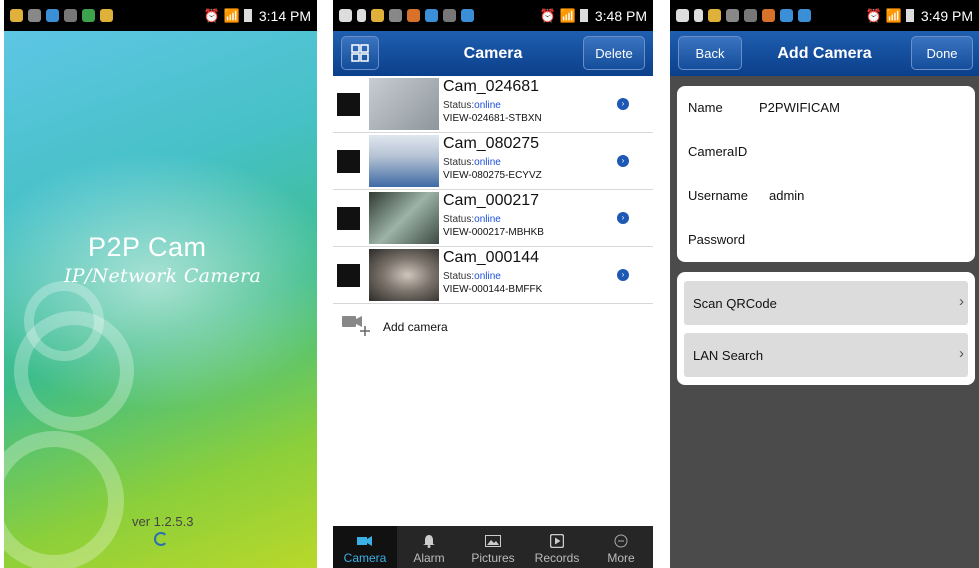 The image size is (979, 568). What do you see at coordinates (415, 327) in the screenshot?
I see `add-camera-label: Add camera` at bounding box center [415, 327].